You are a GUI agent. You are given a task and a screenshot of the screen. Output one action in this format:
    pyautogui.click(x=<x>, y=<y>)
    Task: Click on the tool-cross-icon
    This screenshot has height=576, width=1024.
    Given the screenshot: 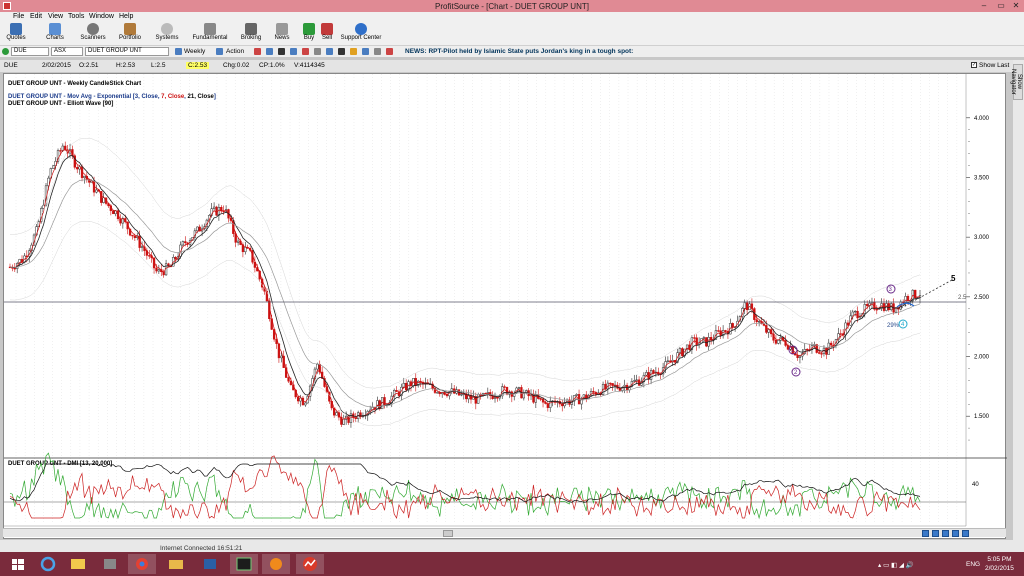 What is the action you would take?
    pyautogui.click(x=305, y=51)
    